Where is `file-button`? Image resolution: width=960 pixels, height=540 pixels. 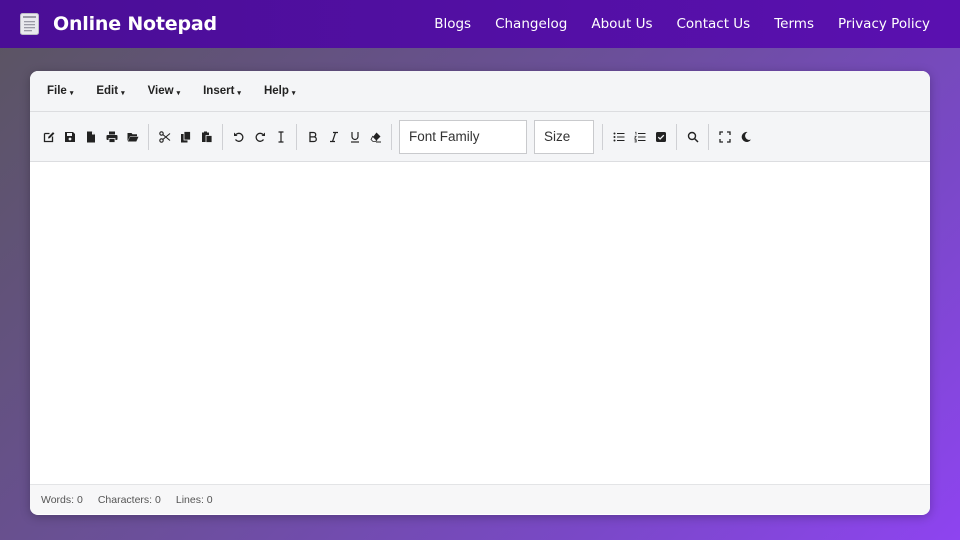
file-button is located at coordinates (91, 137).